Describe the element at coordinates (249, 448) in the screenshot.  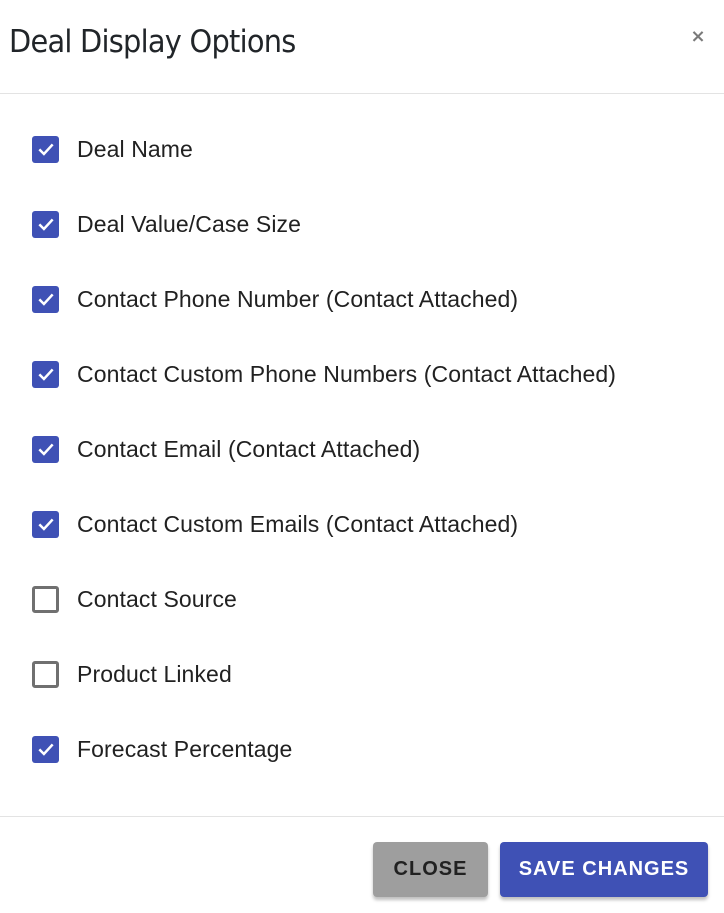
I see `option-label: Contact Email (Contact Attached)` at that location.